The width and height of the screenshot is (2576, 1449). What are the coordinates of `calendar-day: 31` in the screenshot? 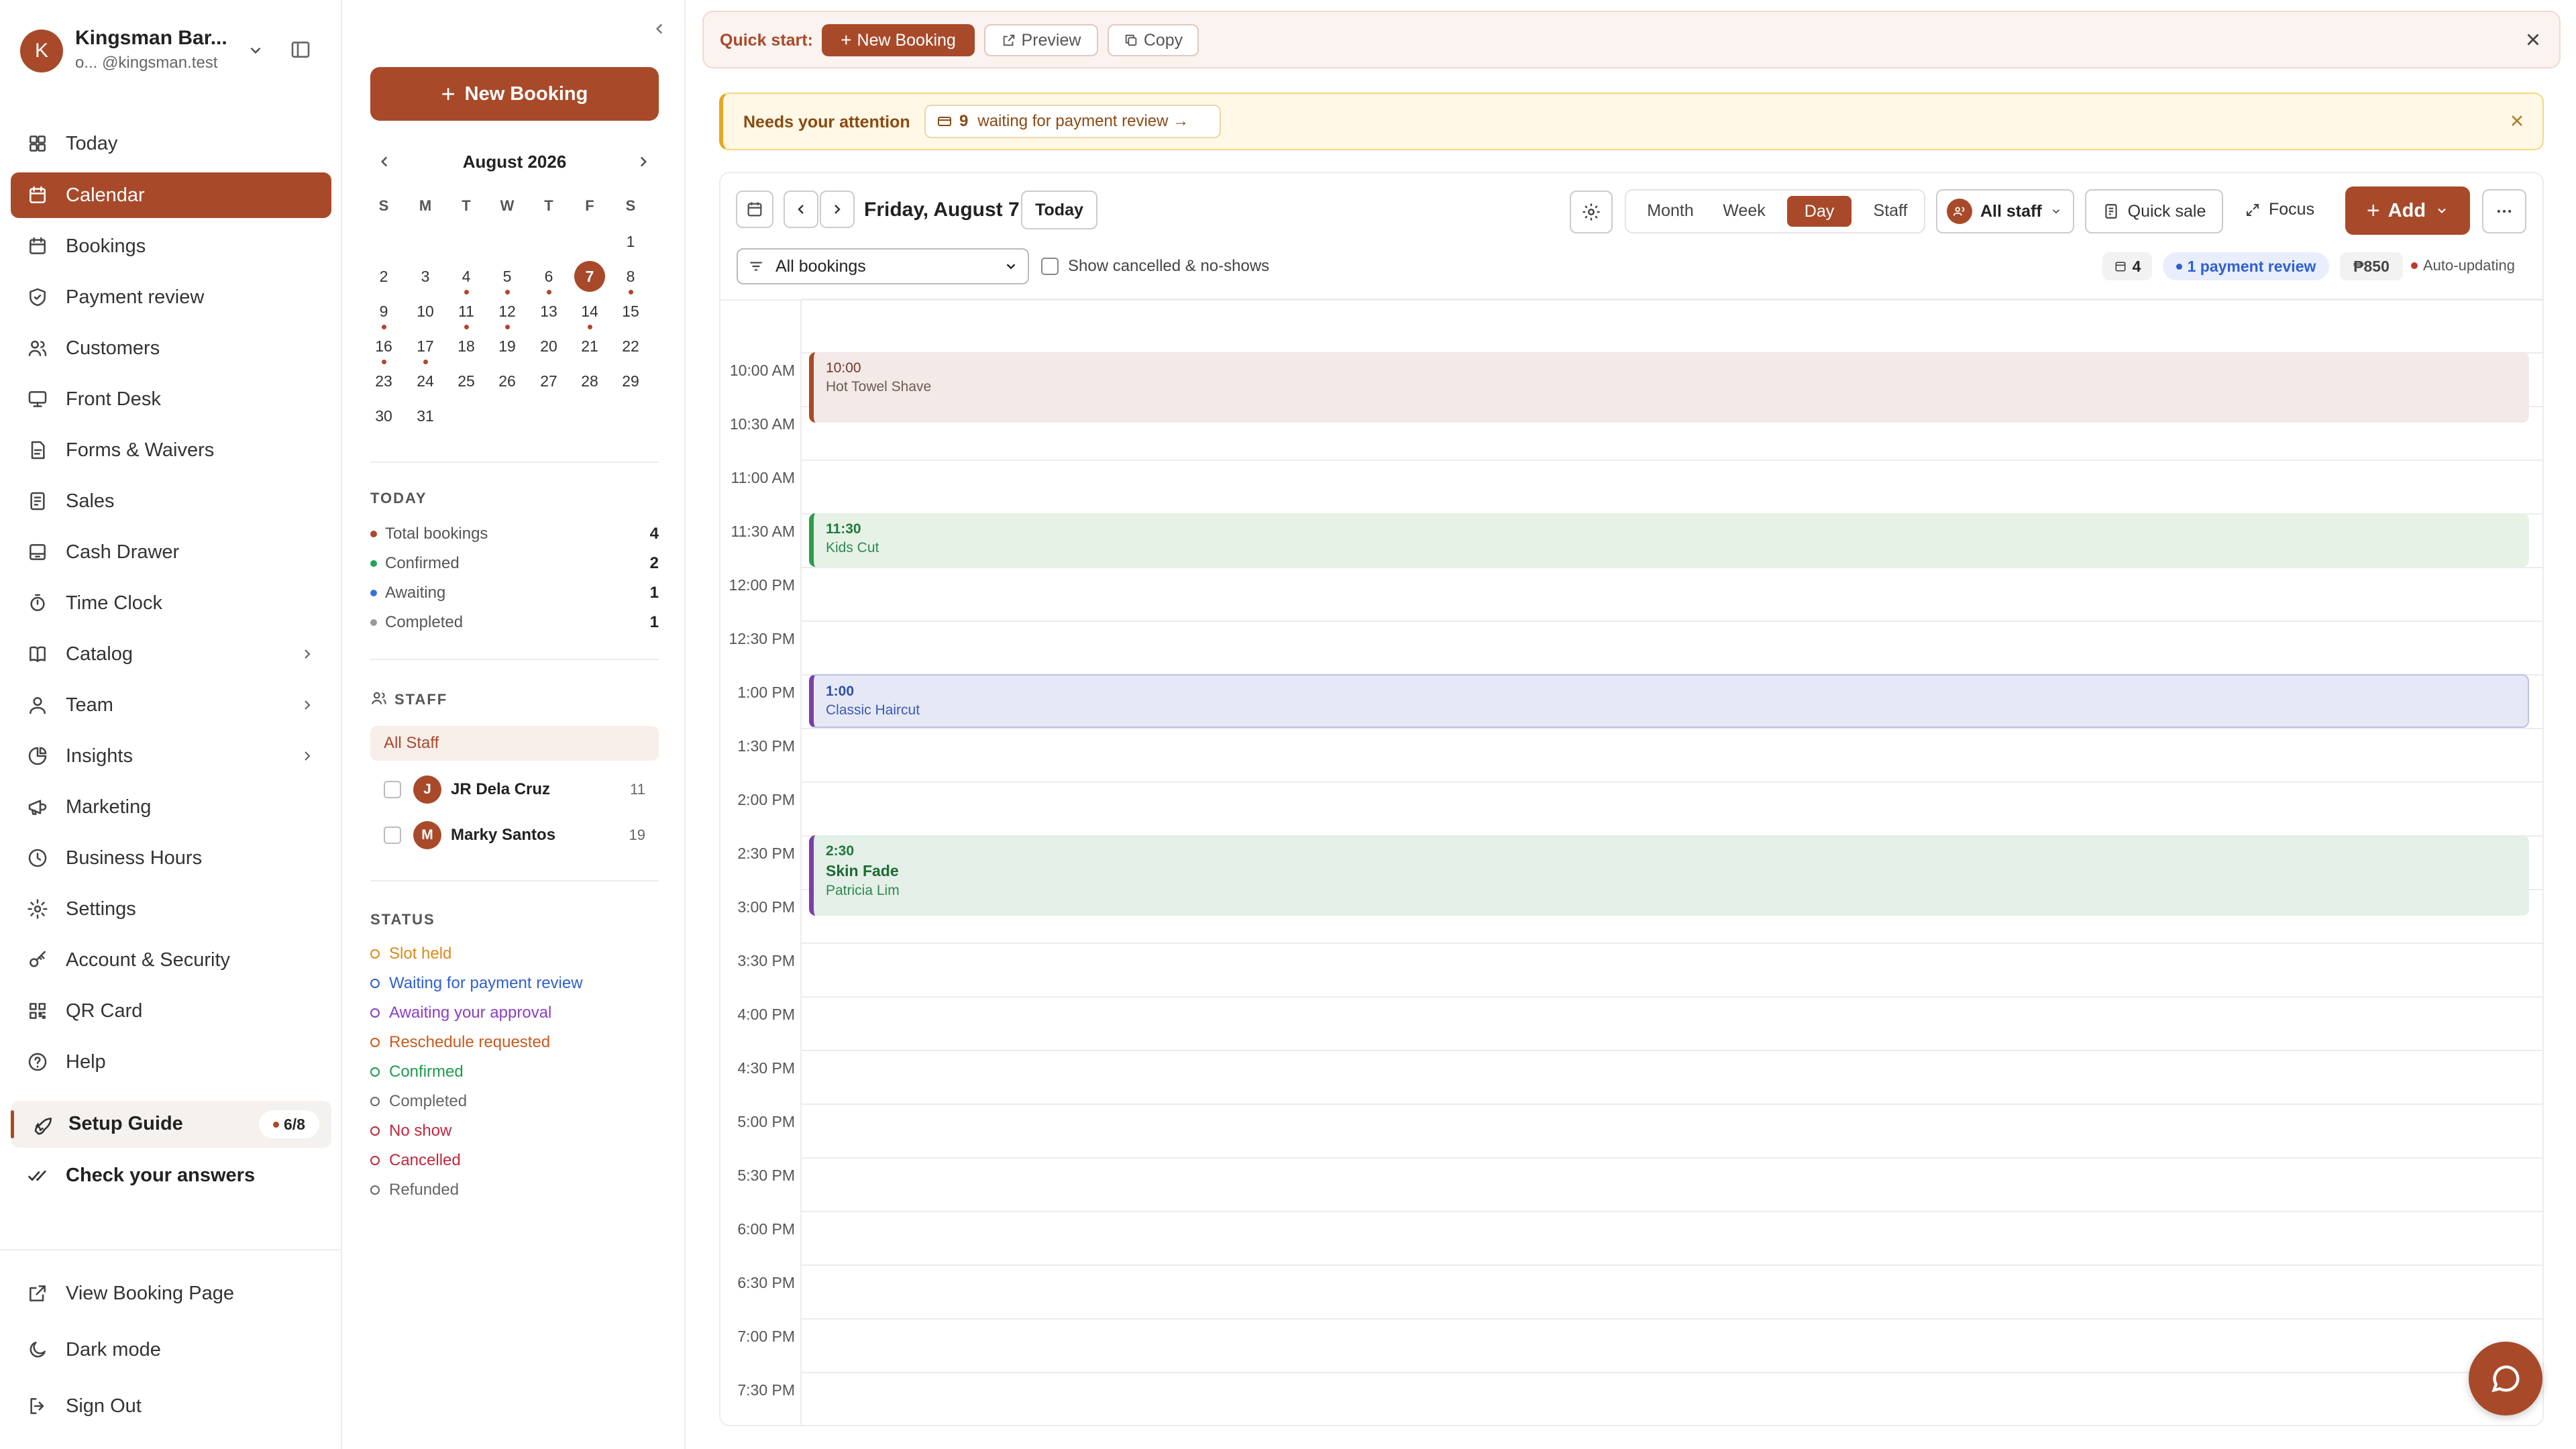 It's located at (425, 415).